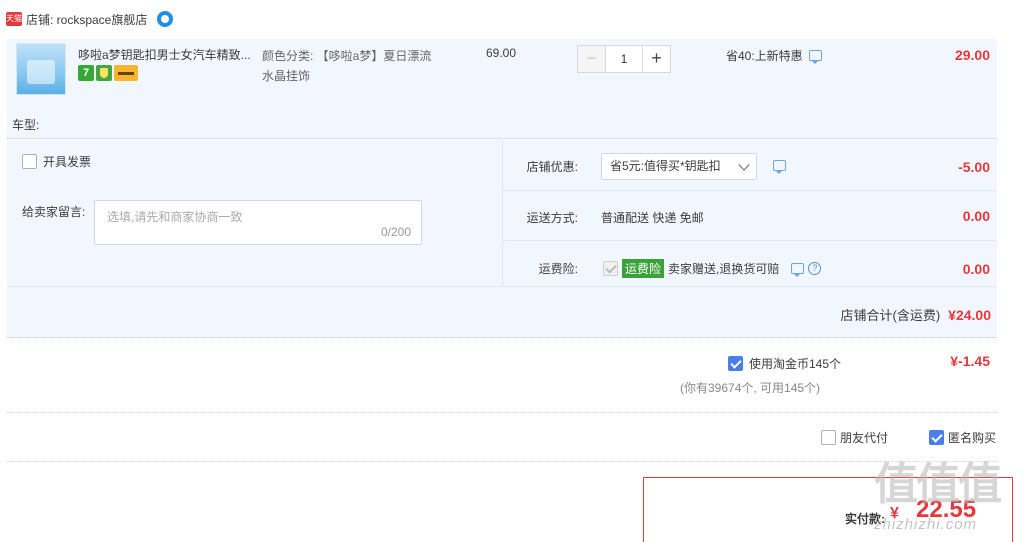 Image resolution: width=1024 pixels, height=542 pixels. Describe the element at coordinates (972, 55) in the screenshot. I see `item-subtotal: 29.00` at that location.